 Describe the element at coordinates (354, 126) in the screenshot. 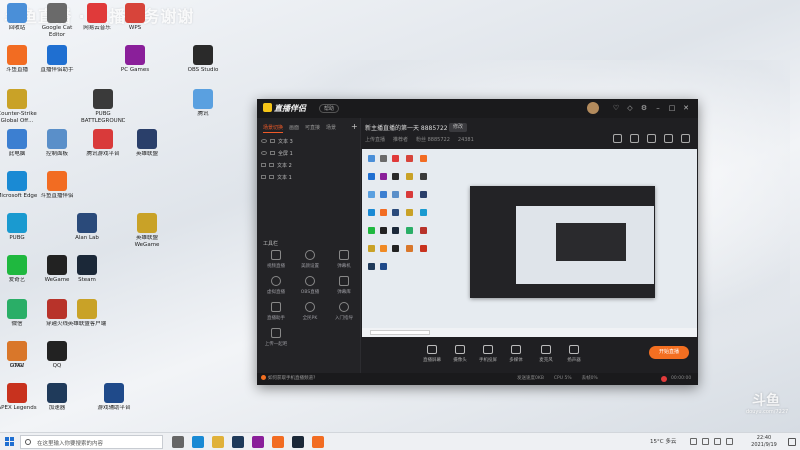

I see `add-scene-button: +` at that location.